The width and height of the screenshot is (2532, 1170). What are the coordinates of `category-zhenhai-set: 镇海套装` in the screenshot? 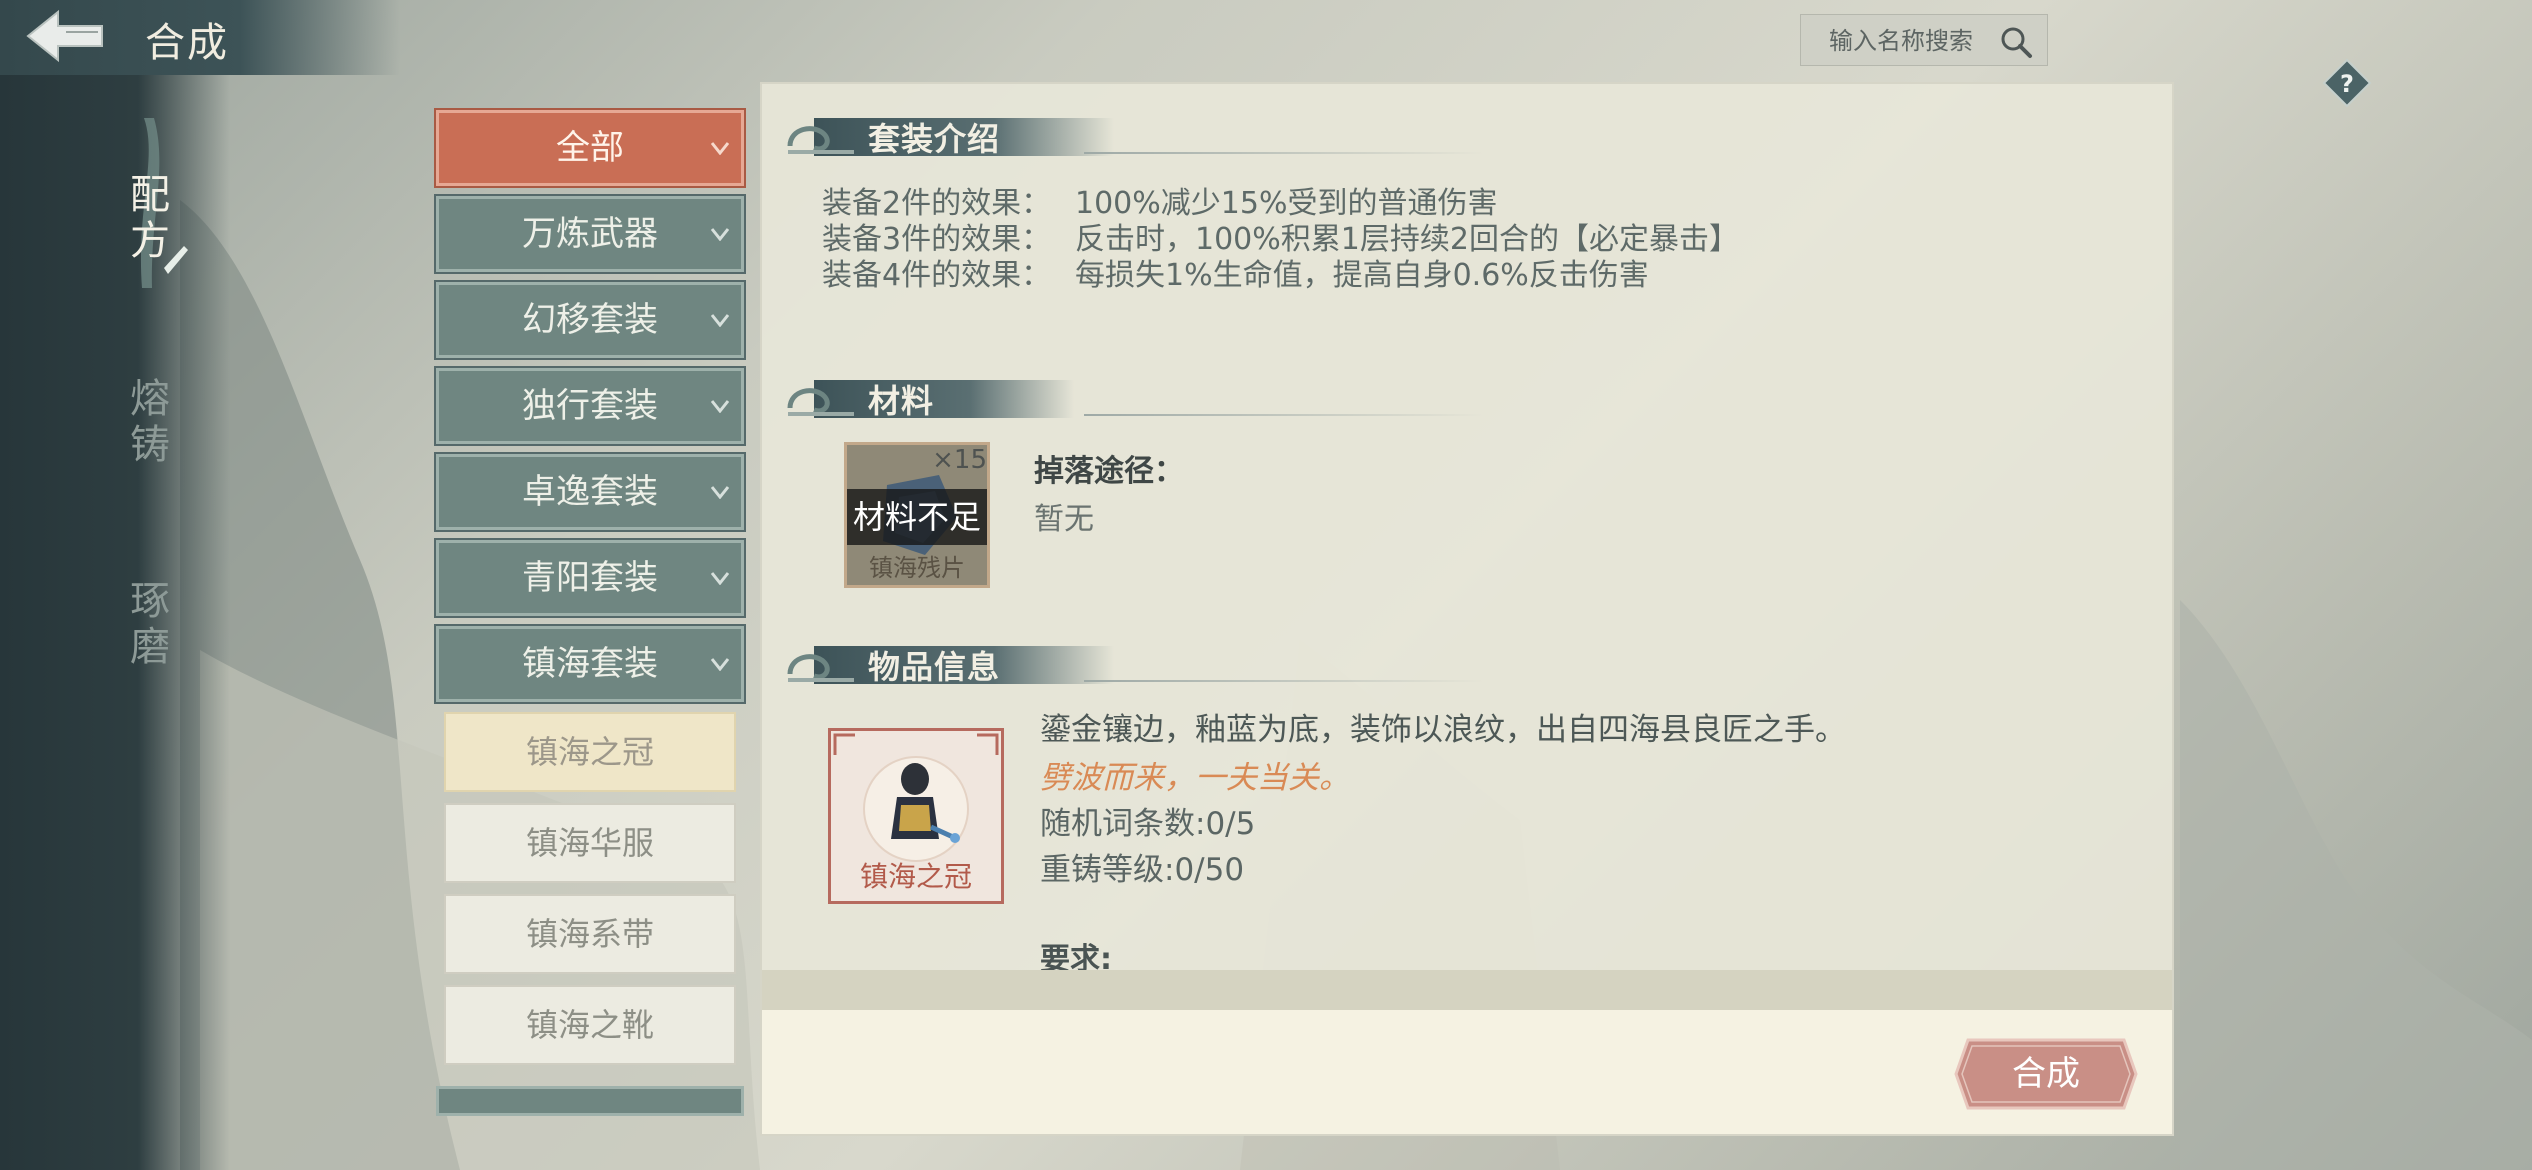 It's located at (590, 664).